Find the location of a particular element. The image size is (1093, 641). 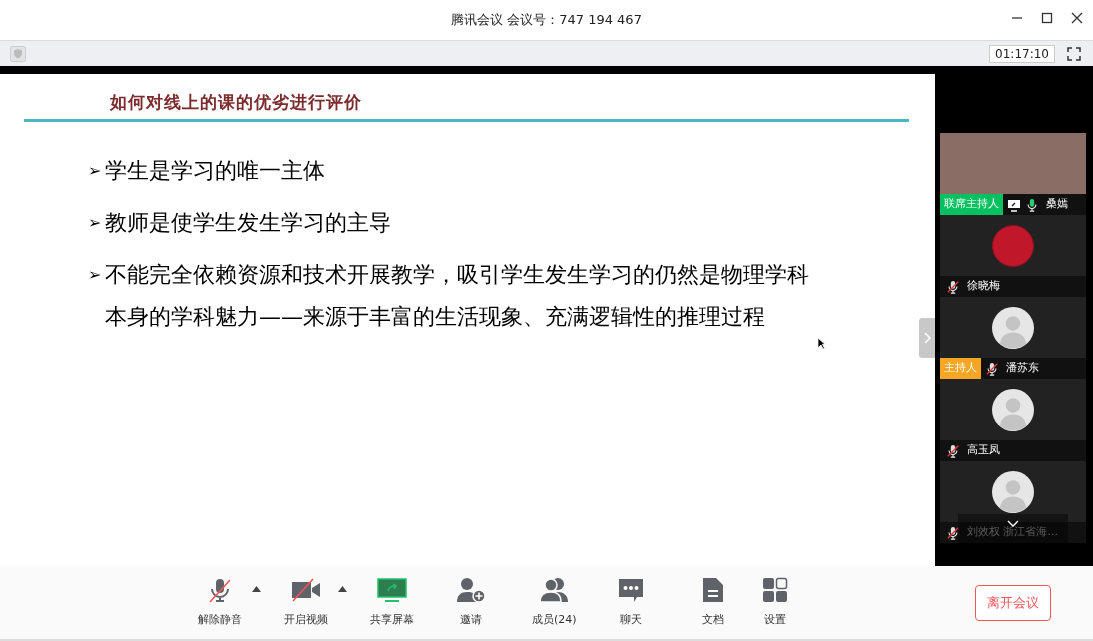

people-icon is located at coordinates (554, 590).